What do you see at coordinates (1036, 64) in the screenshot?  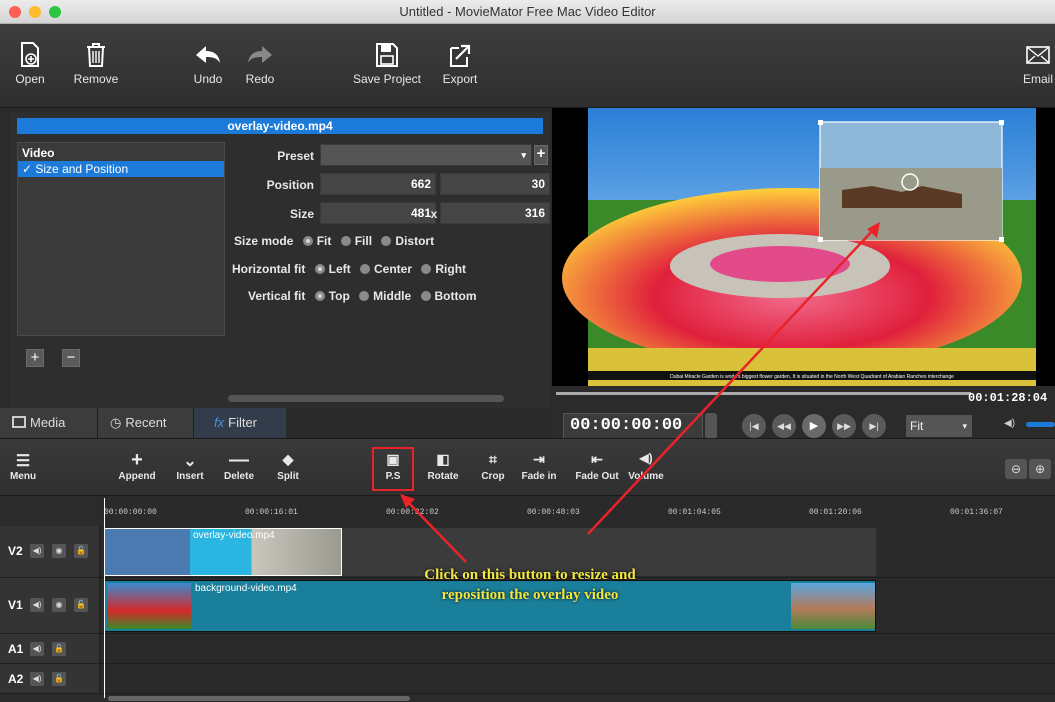 I see `email-button: Email` at bounding box center [1036, 64].